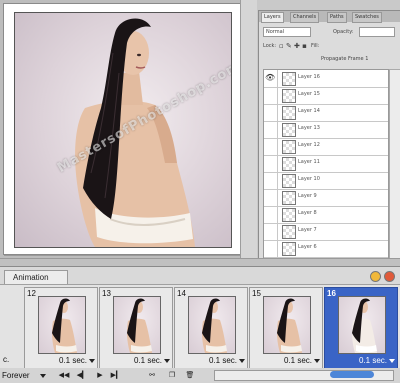 The width and height of the screenshot is (400, 383). I want to click on next-frame-icon: ▶▎, so click(116, 375).